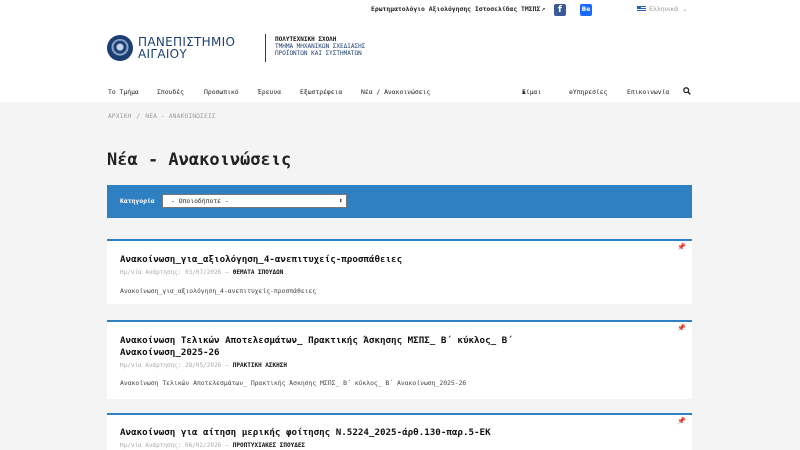 The image size is (800, 450). Describe the element at coordinates (199, 160) in the screenshot. I see `page-title: Νέα - Ανακοινώσεις` at that location.